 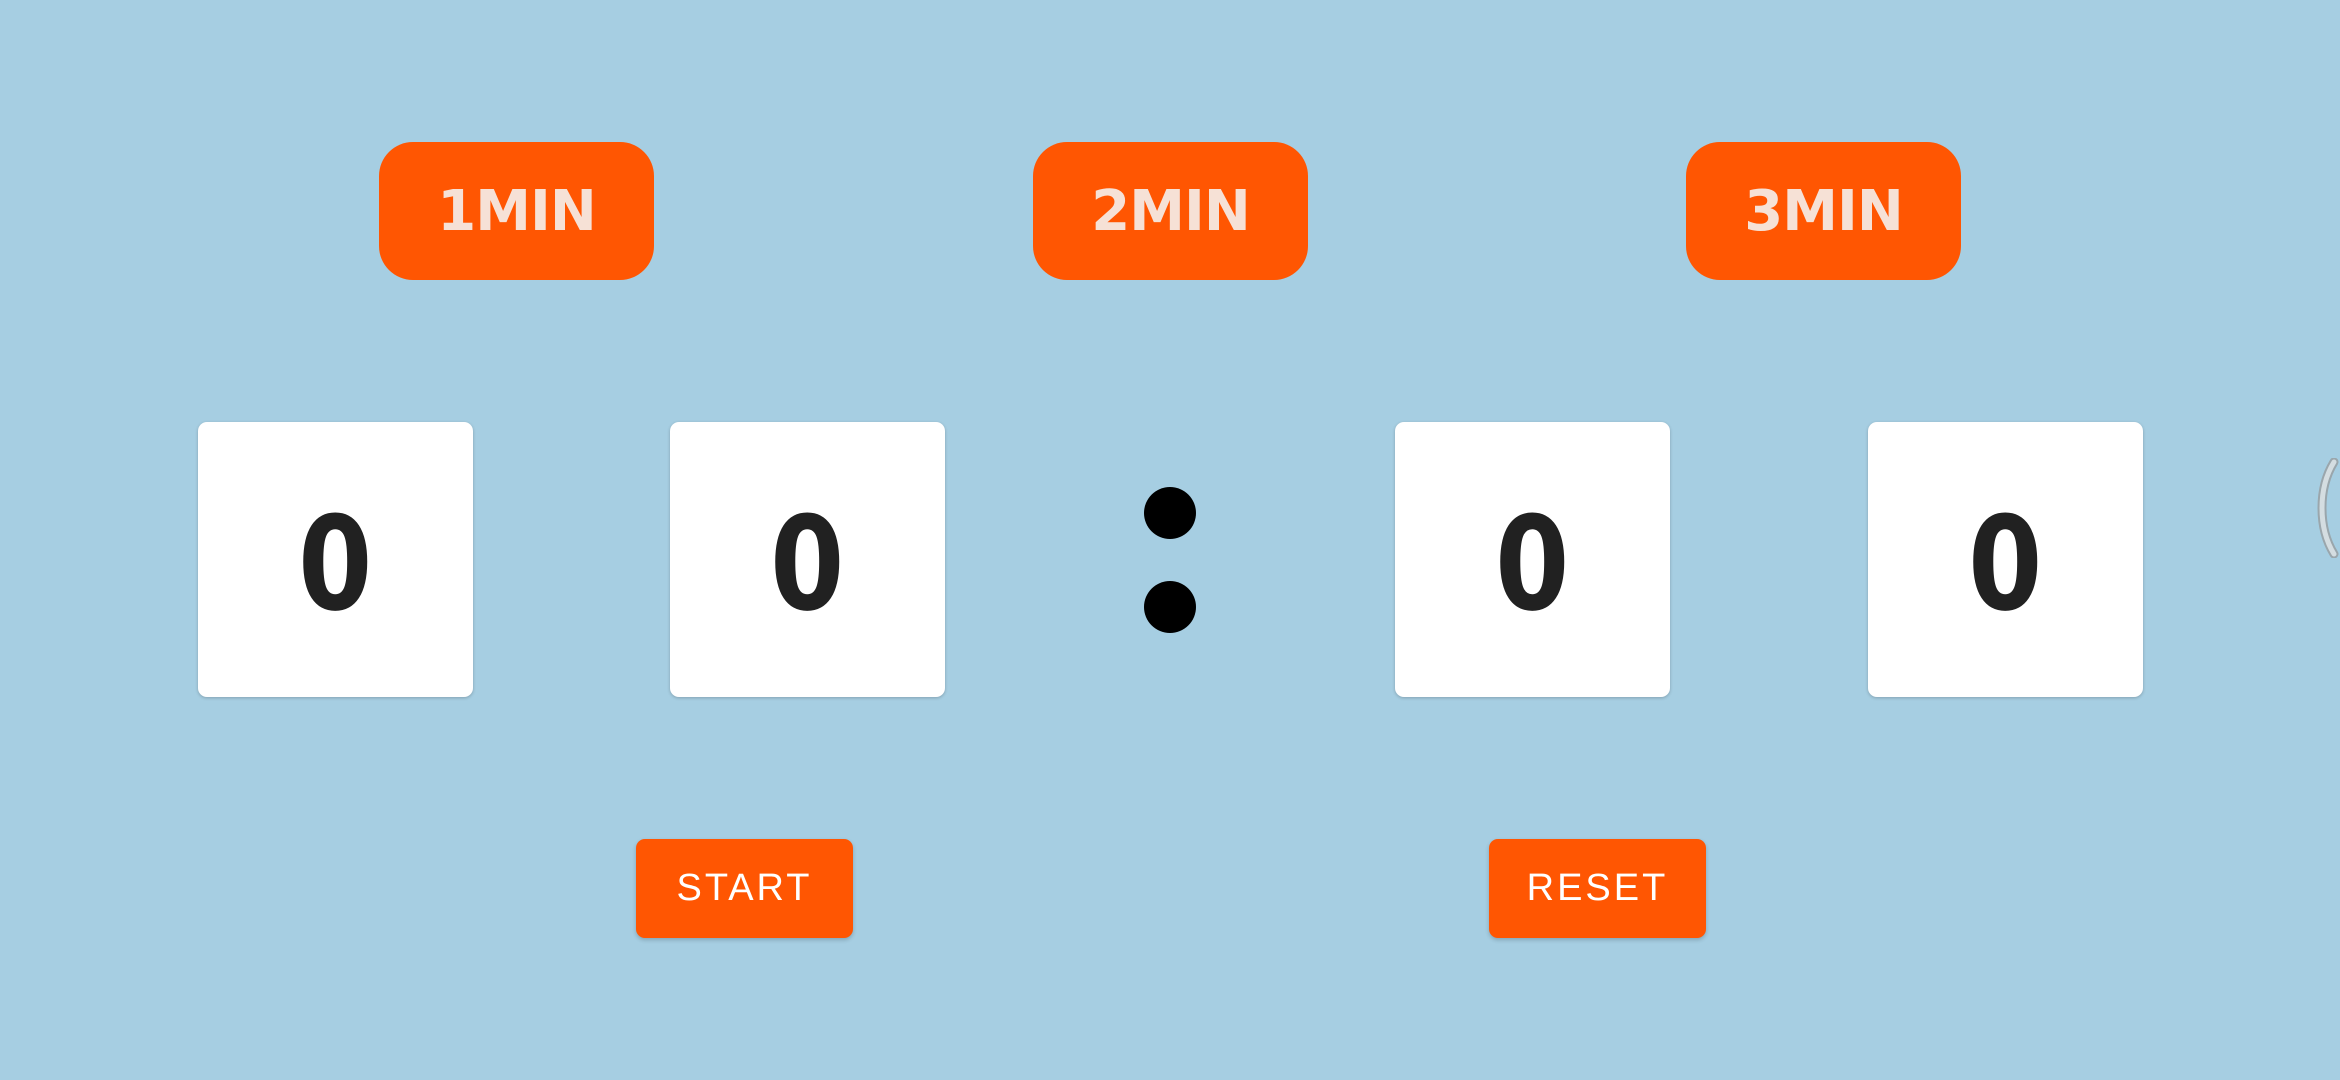 I want to click on preset-1min-button: 1MIN, so click(x=516, y=211).